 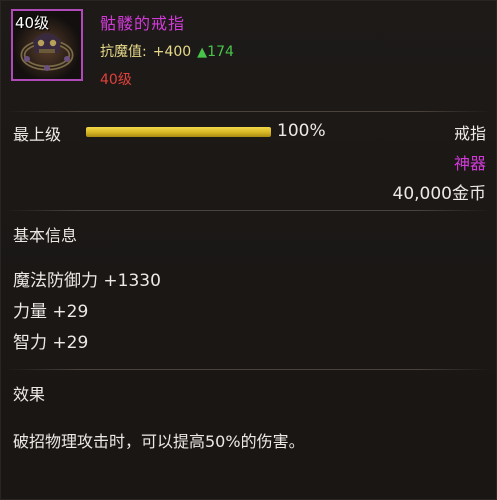 What do you see at coordinates (469, 163) in the screenshot?
I see `item-rarity: 神器` at bounding box center [469, 163].